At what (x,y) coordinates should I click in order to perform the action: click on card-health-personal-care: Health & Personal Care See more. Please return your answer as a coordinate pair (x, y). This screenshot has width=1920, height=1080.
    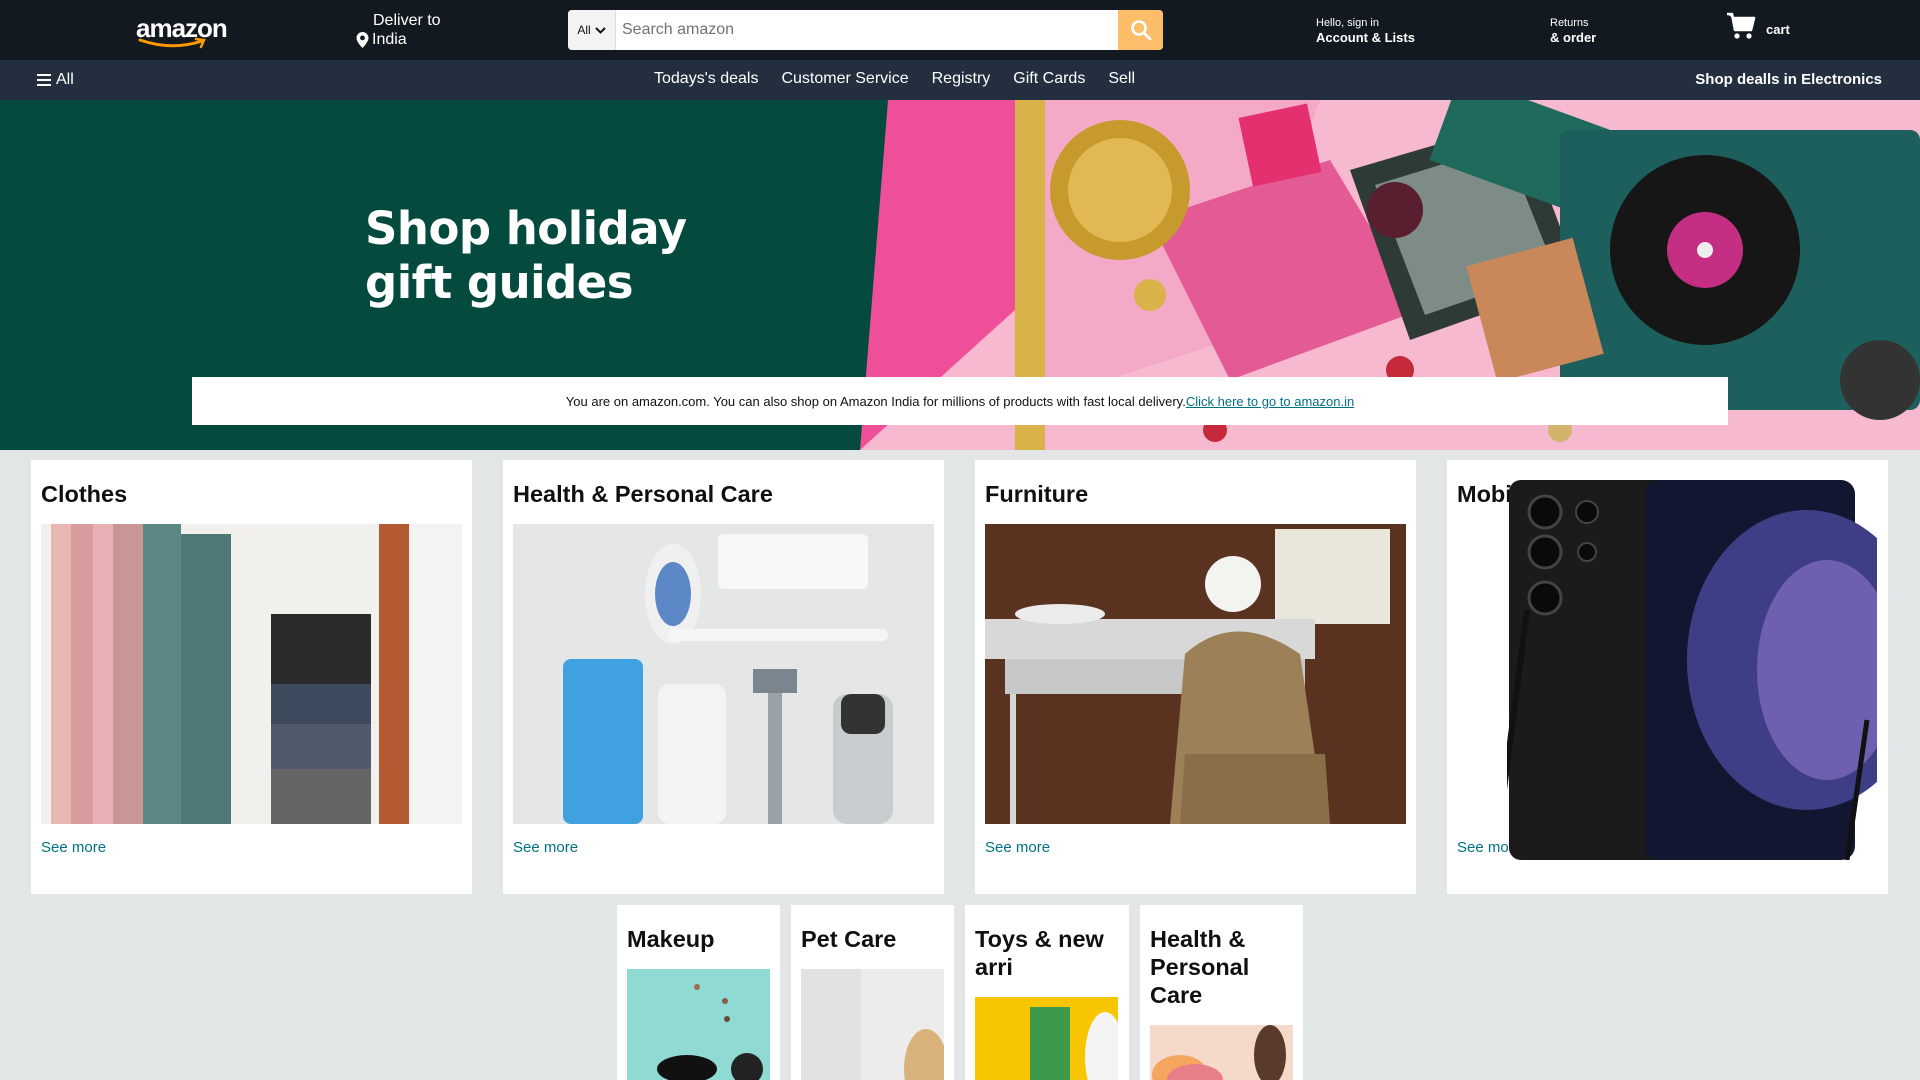
    Looking at the image, I should click on (723, 677).